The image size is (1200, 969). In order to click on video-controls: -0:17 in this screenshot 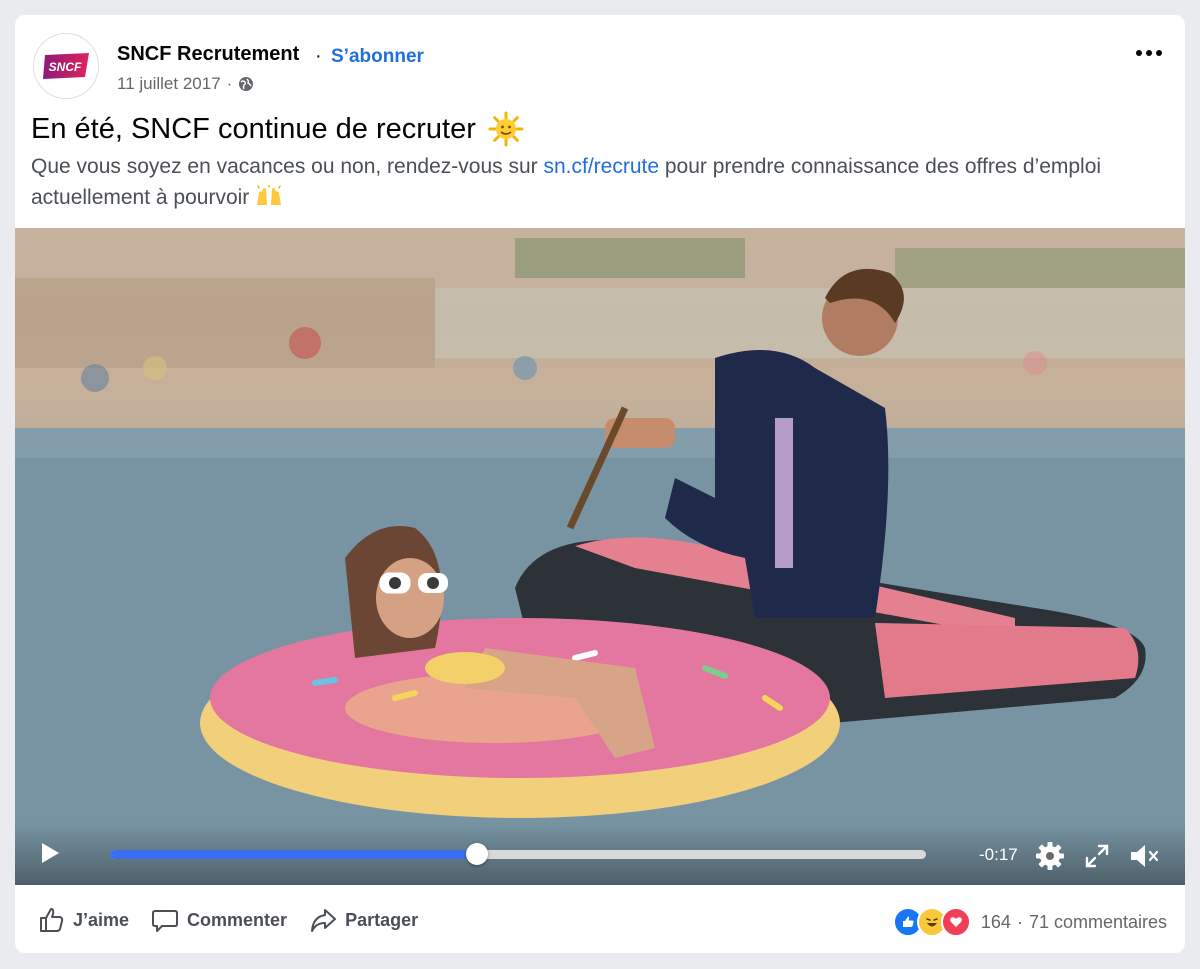, I will do `click(600, 853)`.